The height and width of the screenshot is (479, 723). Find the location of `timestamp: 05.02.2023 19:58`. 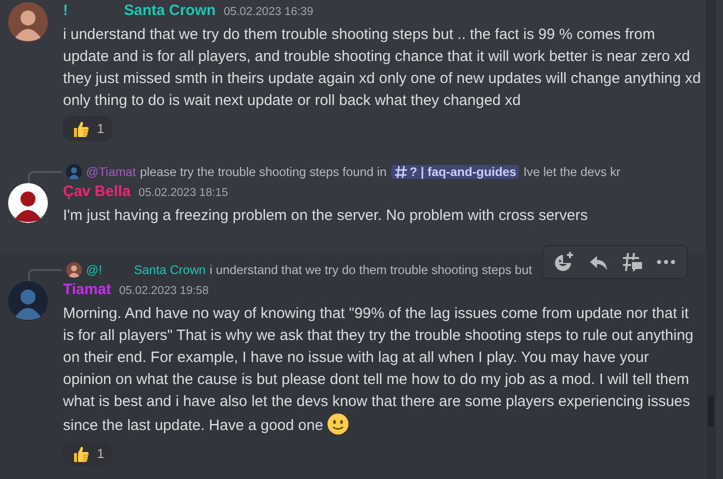

timestamp: 05.02.2023 19:58 is located at coordinates (164, 291).